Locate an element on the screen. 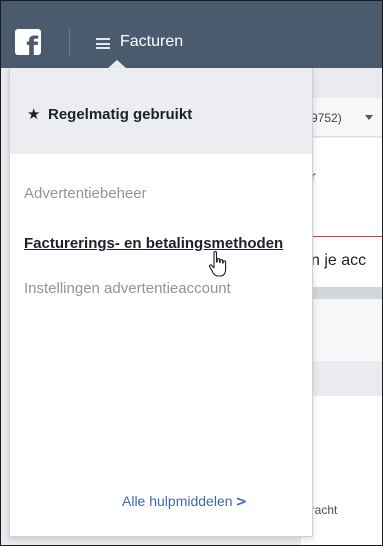 This screenshot has width=383, height=546. background-panel: r is located at coordinates (341, 188).